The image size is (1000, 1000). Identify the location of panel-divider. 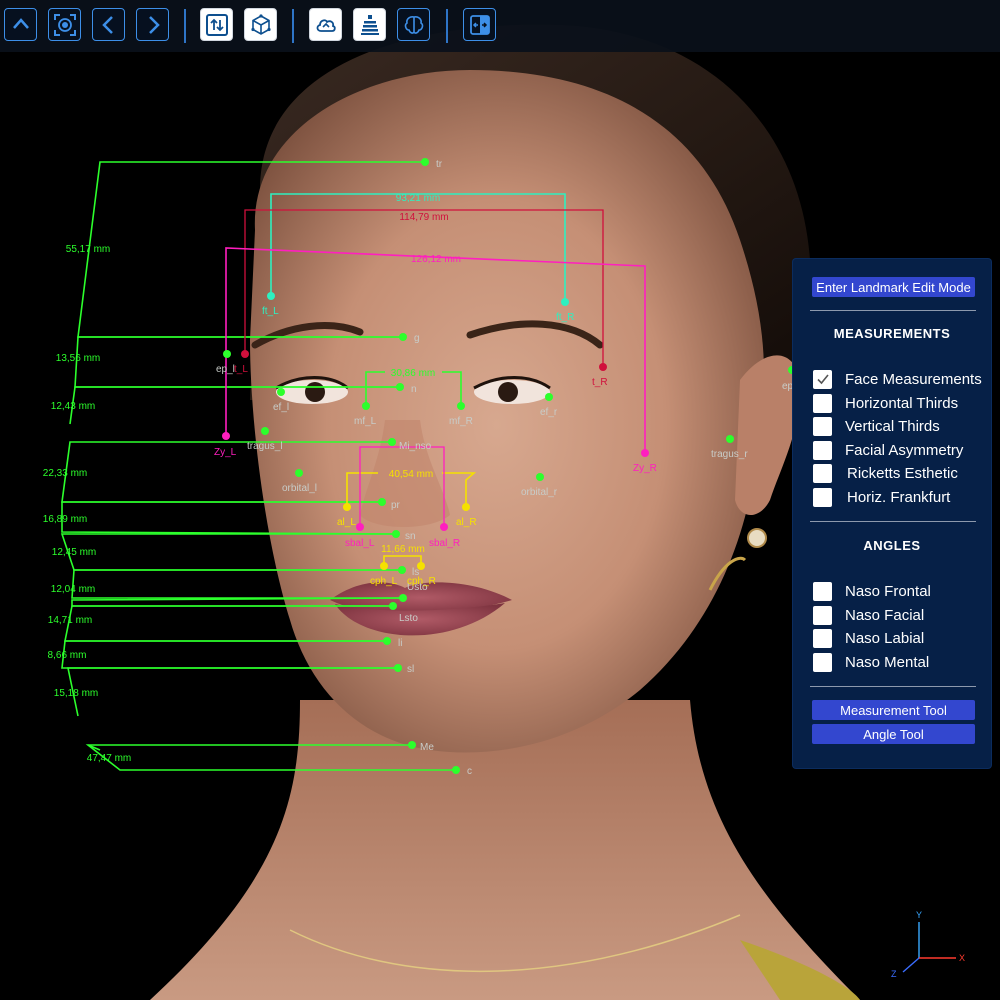
(893, 686).